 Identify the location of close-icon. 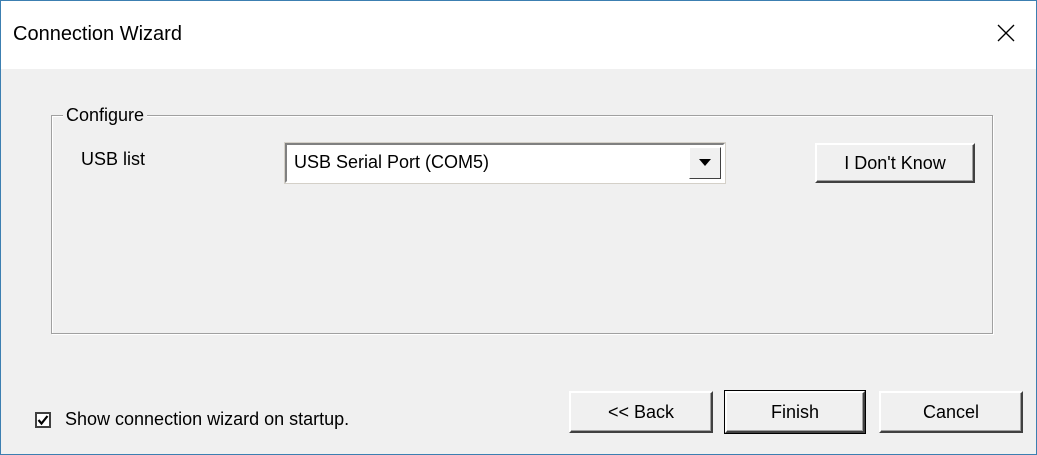
(1006, 33).